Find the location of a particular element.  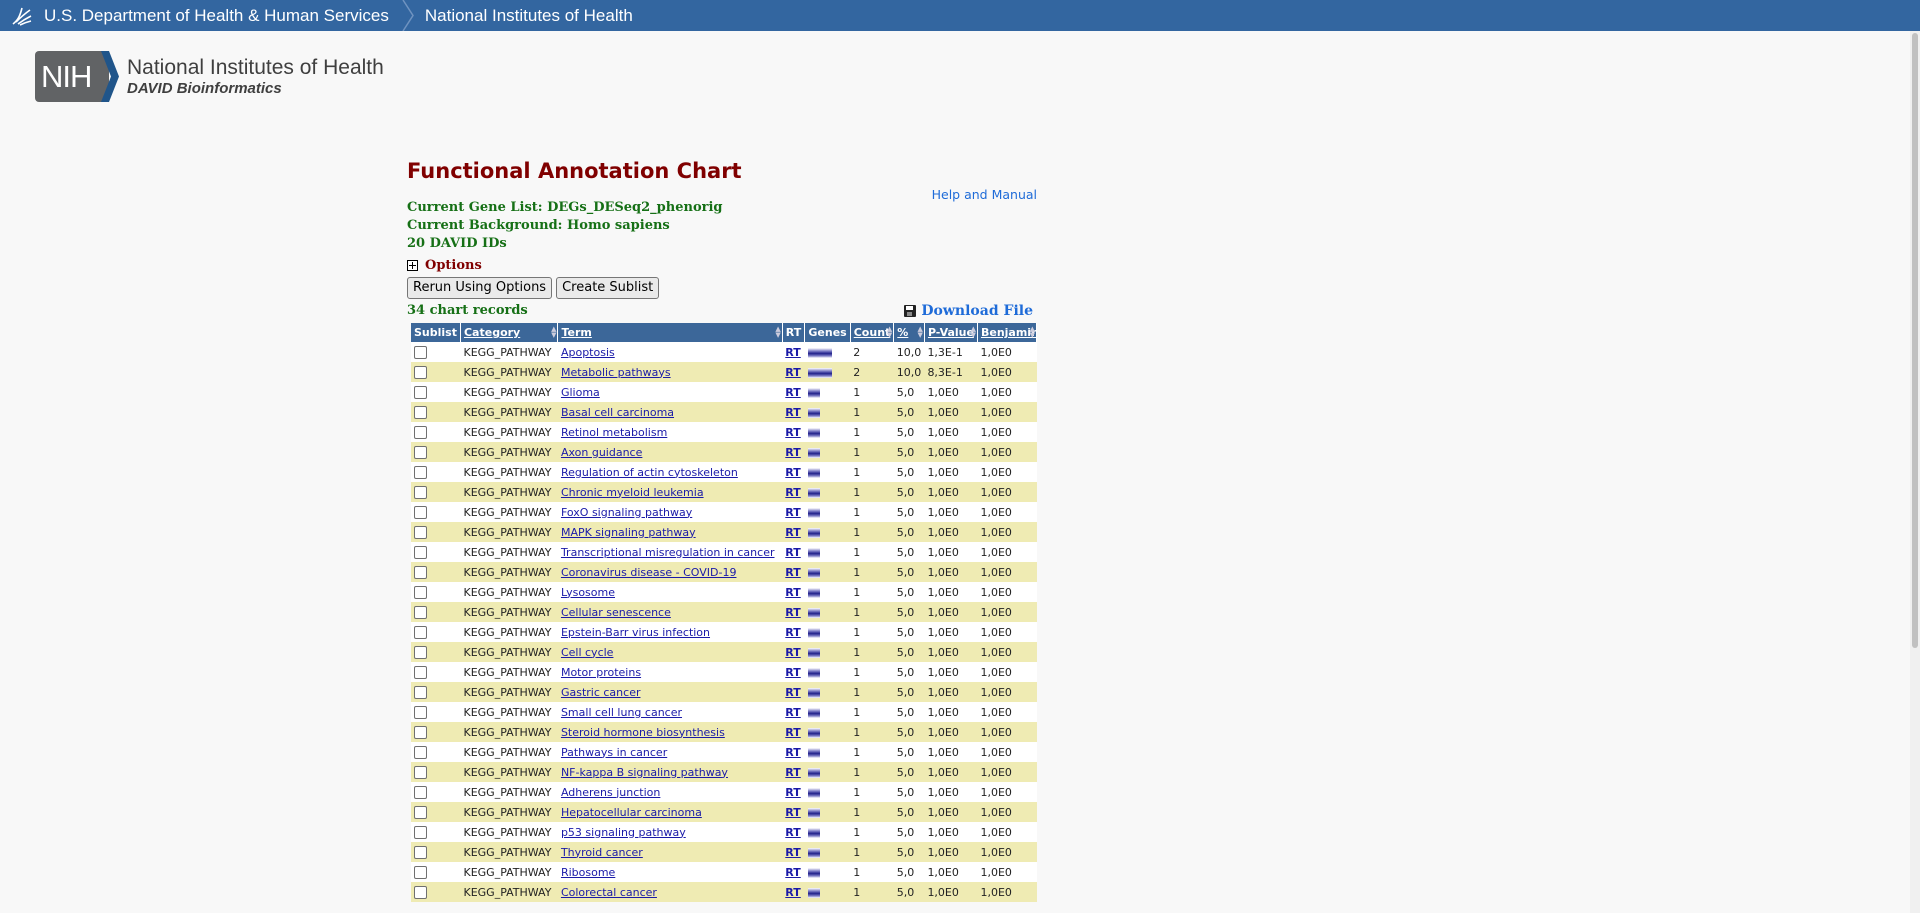

term-link: Epstein-Barr virus infection is located at coordinates (635, 632).